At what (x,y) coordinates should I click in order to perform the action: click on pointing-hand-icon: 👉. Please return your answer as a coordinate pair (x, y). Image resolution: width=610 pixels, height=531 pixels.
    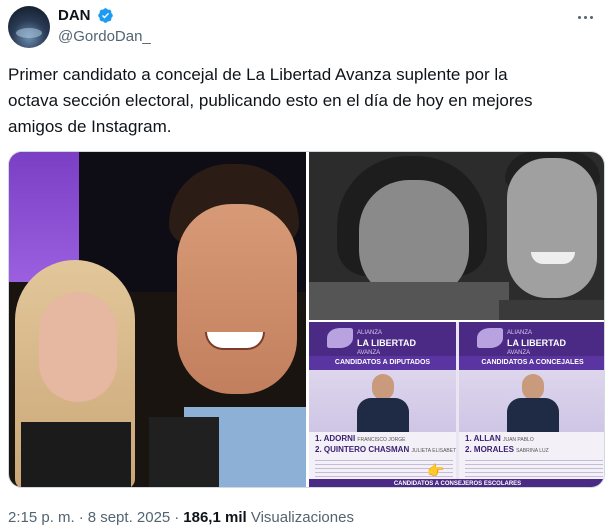
    Looking at the image, I should click on (436, 470).